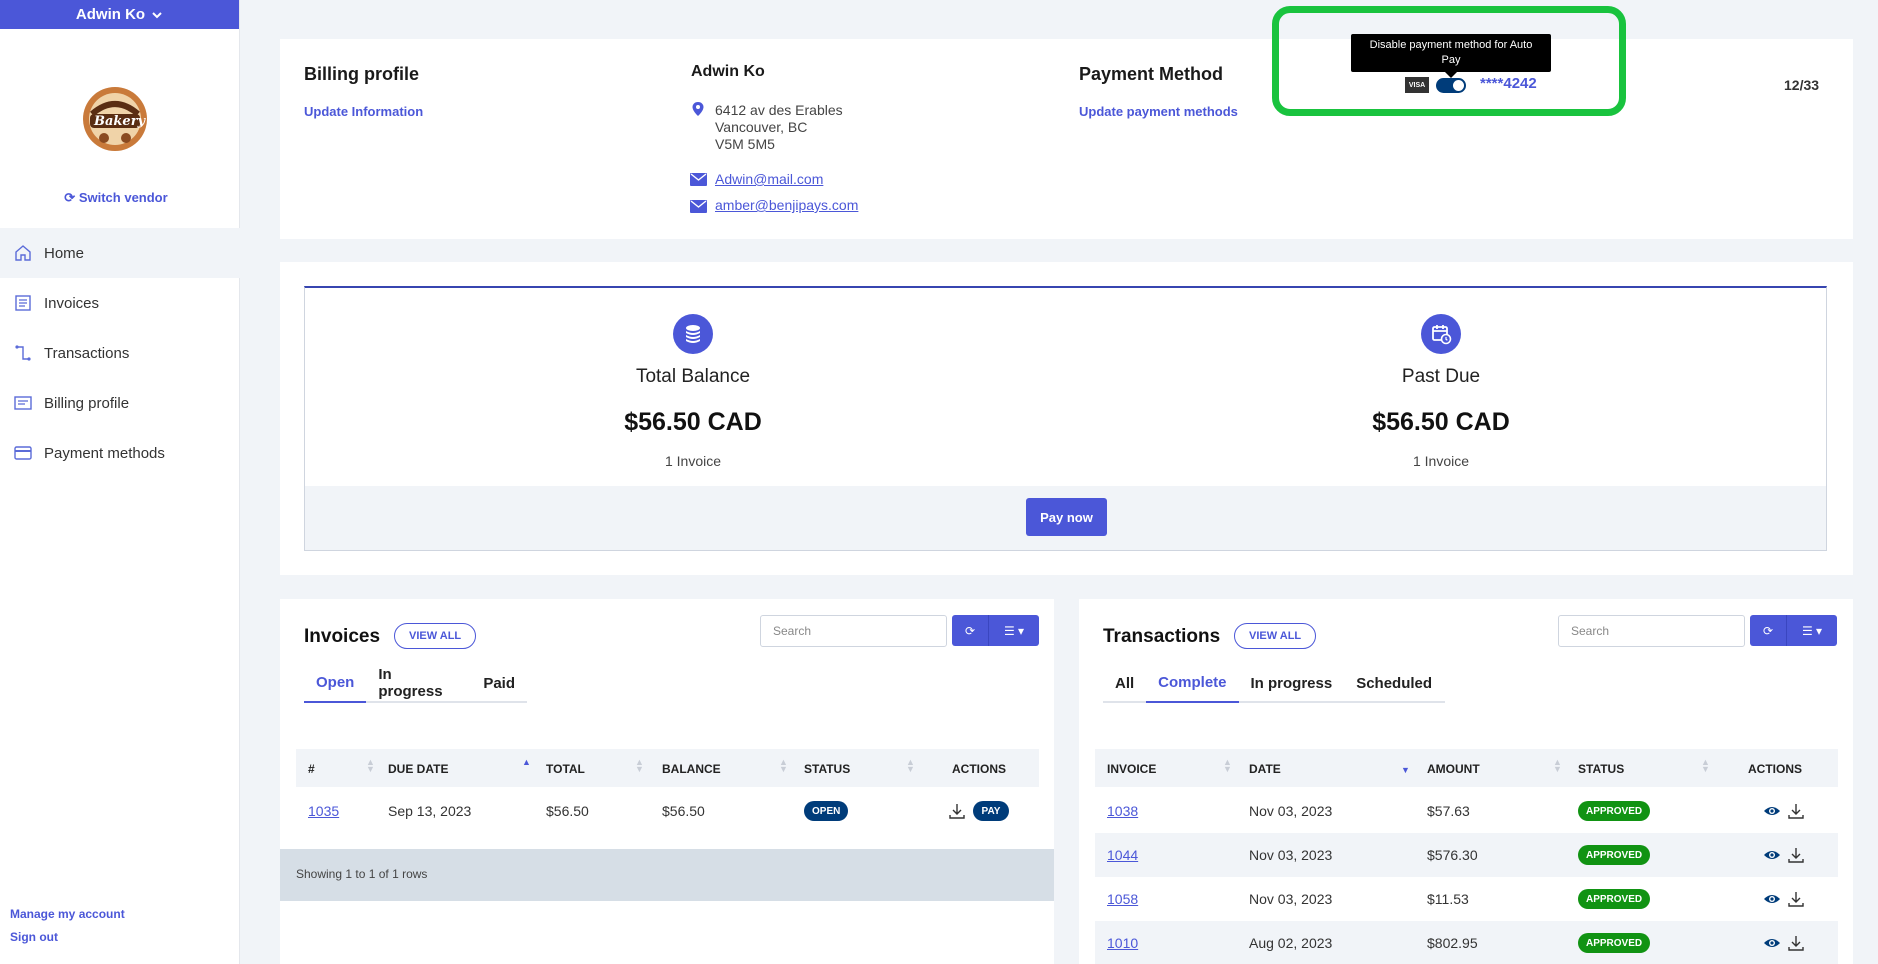 This screenshot has height=964, width=1878. What do you see at coordinates (1441, 391) in the screenshot?
I see `past-due-block: Past Due $56.50 CAD 1 Invoice` at bounding box center [1441, 391].